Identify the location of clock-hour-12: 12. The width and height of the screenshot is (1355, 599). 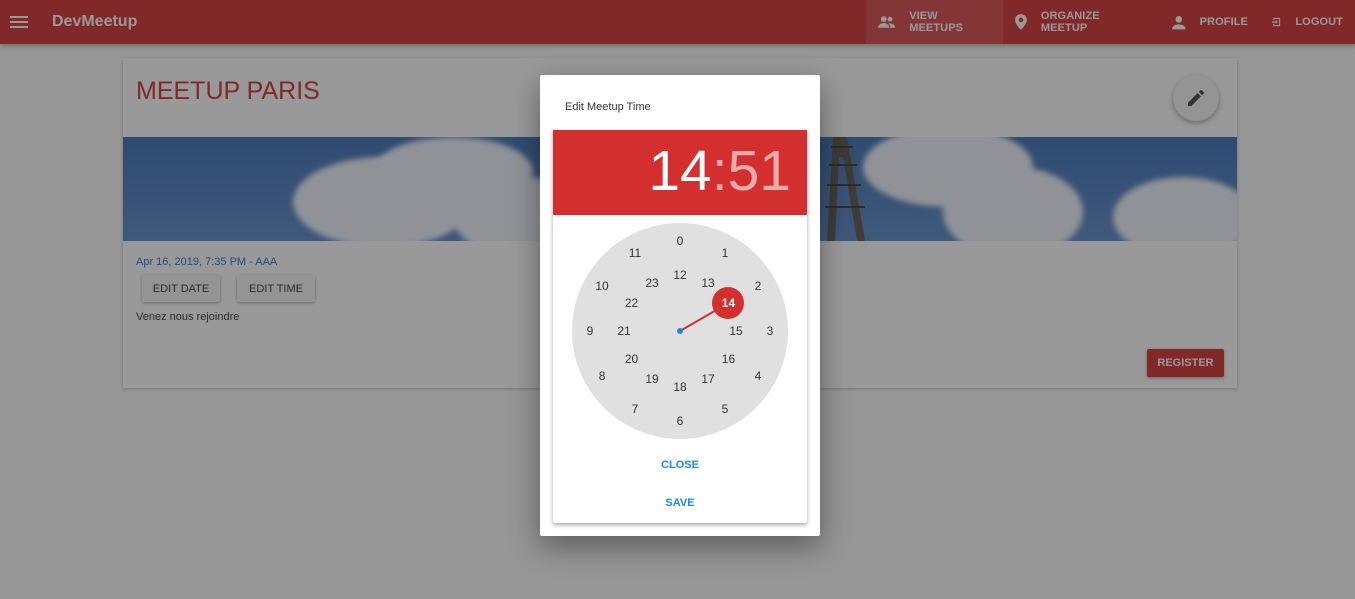
(680, 275).